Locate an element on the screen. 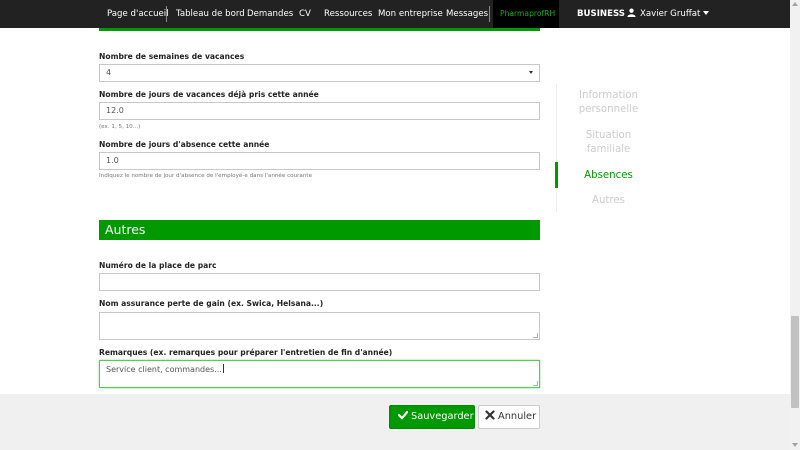  check-icon is located at coordinates (403, 415).